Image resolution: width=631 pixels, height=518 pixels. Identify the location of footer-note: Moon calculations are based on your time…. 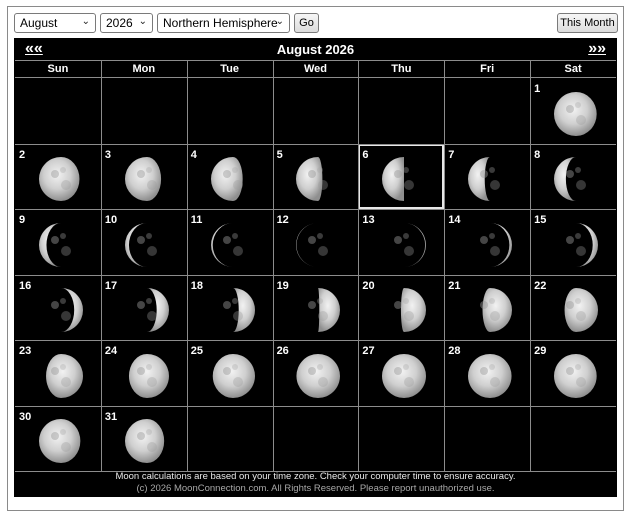
(315, 476).